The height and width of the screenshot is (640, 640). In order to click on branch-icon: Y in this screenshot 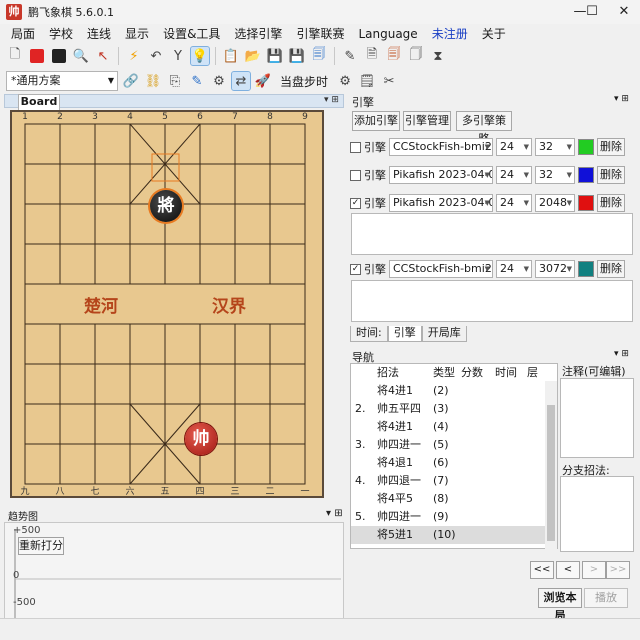, I will do `click(178, 56)`.